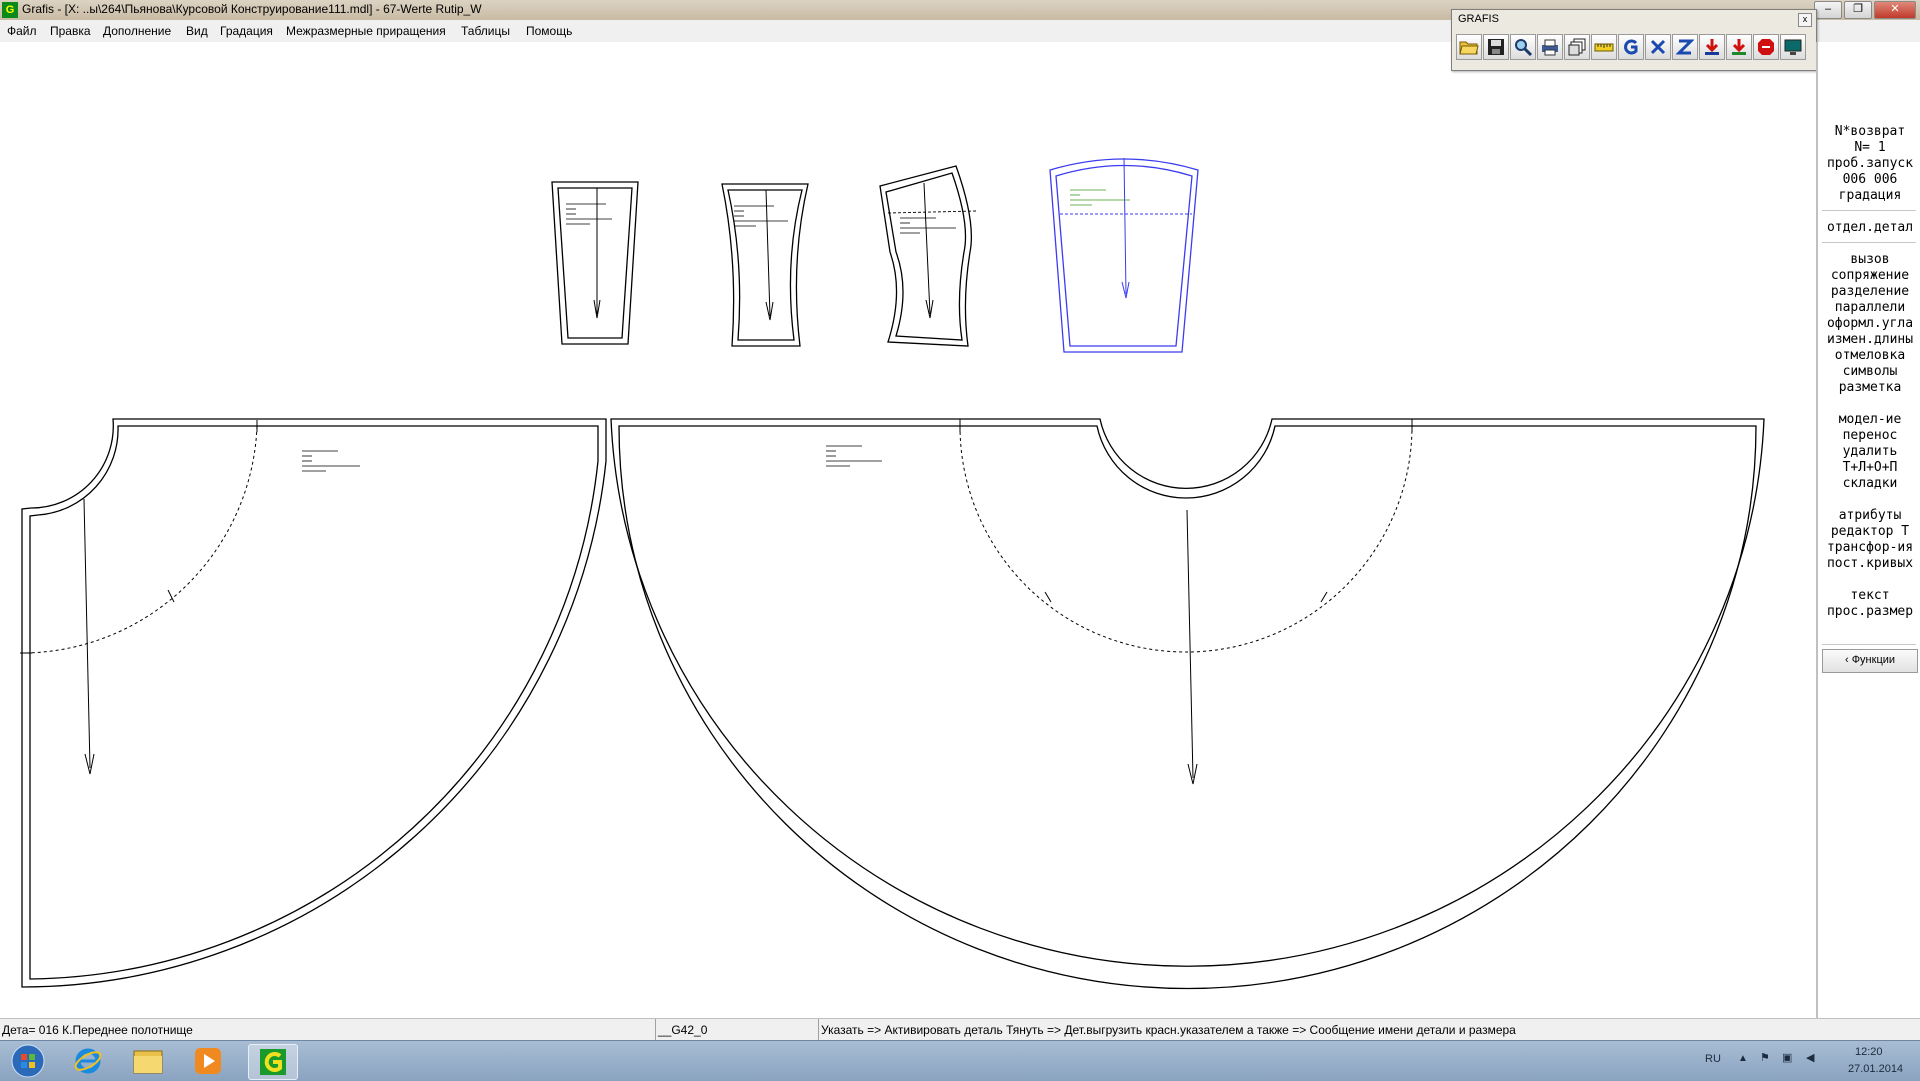 This screenshot has height=1081, width=1920. What do you see at coordinates (1869, 596) in the screenshot?
I see `cmd-text: текст` at bounding box center [1869, 596].